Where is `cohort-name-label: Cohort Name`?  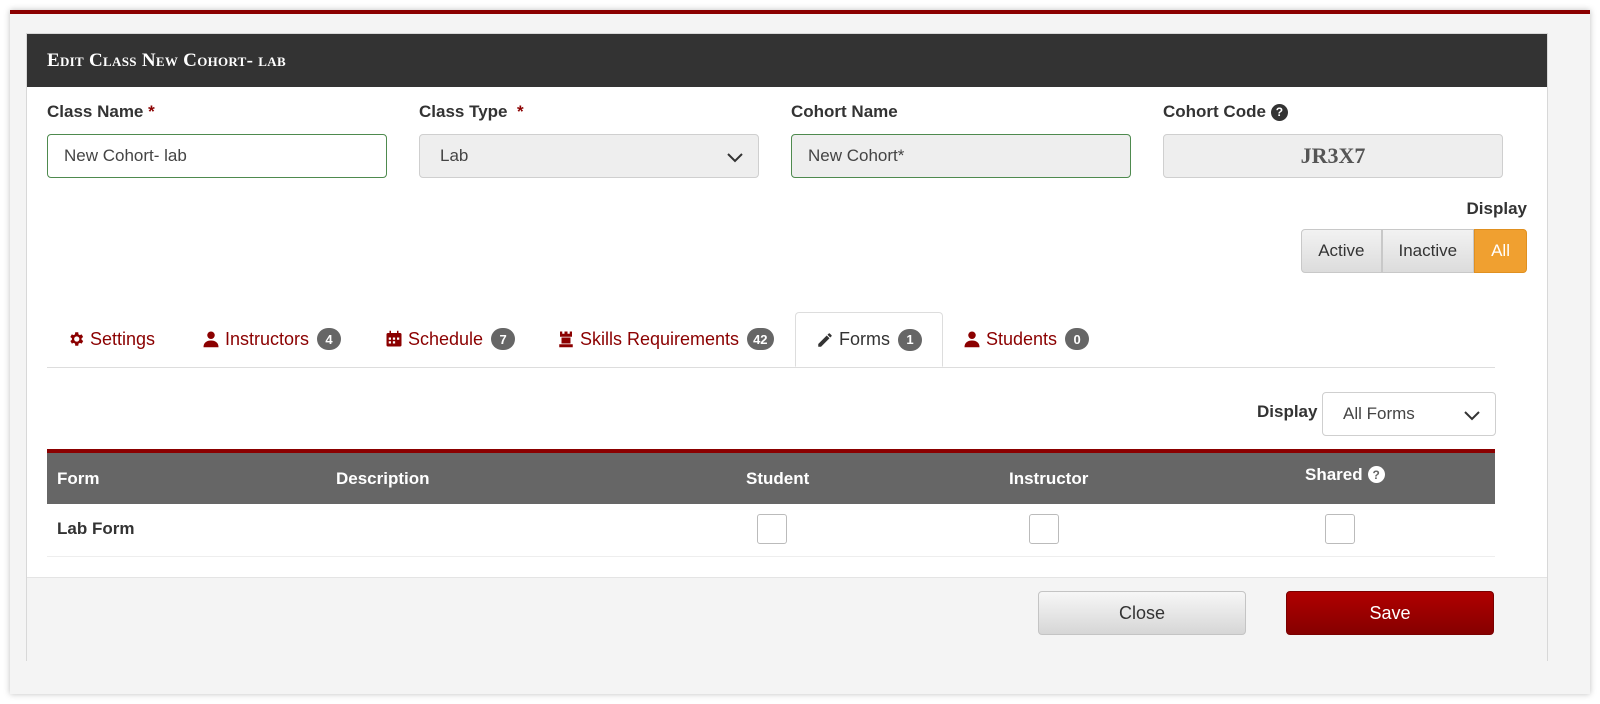
cohort-name-label: Cohort Name is located at coordinates (844, 111).